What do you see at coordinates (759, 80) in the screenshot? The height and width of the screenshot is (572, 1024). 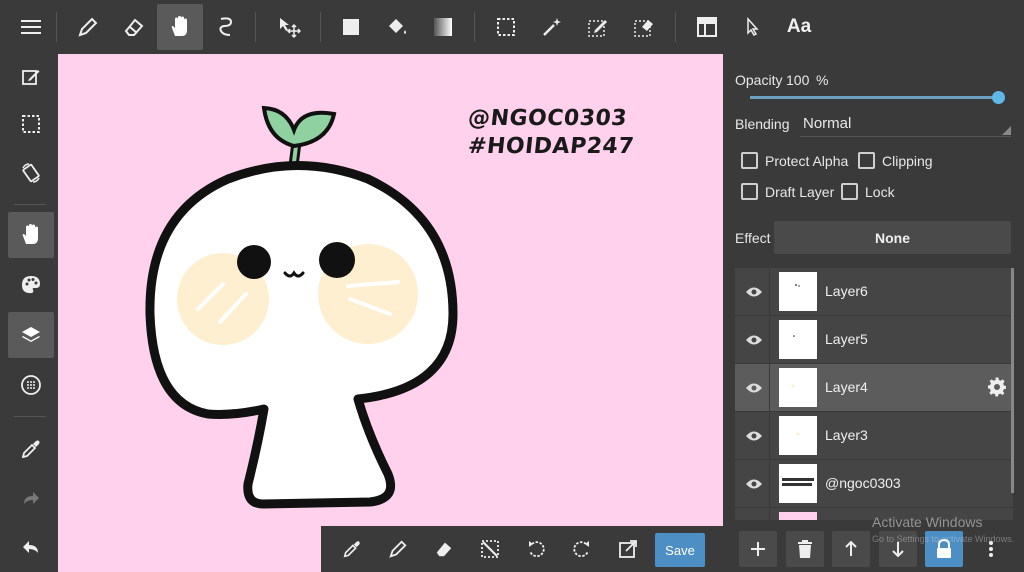 I see `opacity-label: Opacity` at bounding box center [759, 80].